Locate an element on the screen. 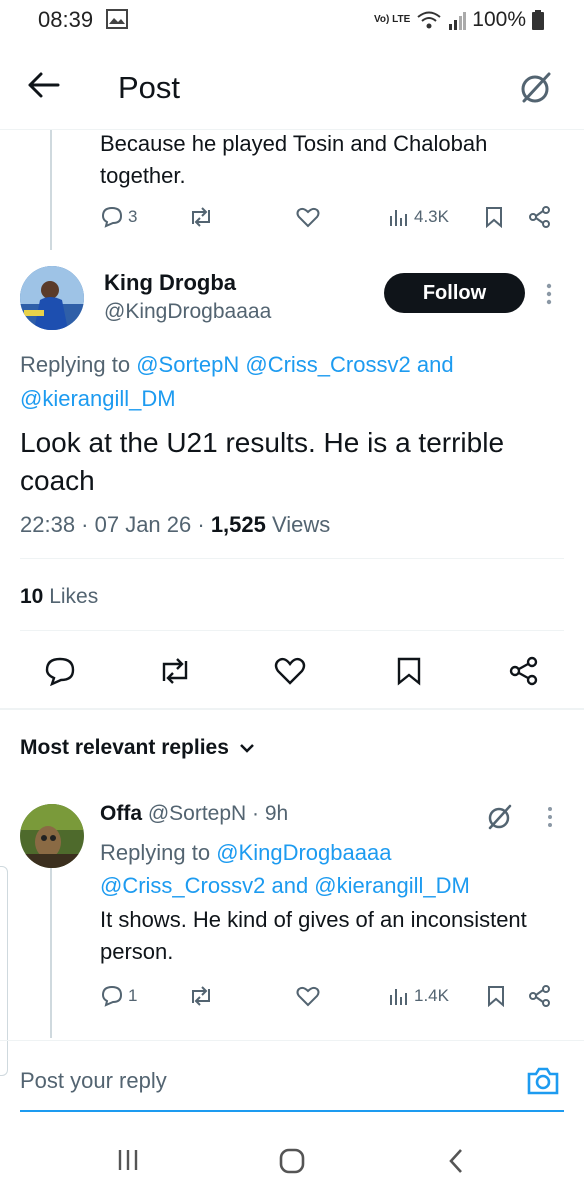 This screenshot has width=584, height=1200. reply-views-button: 1.4K is located at coordinates (418, 996).